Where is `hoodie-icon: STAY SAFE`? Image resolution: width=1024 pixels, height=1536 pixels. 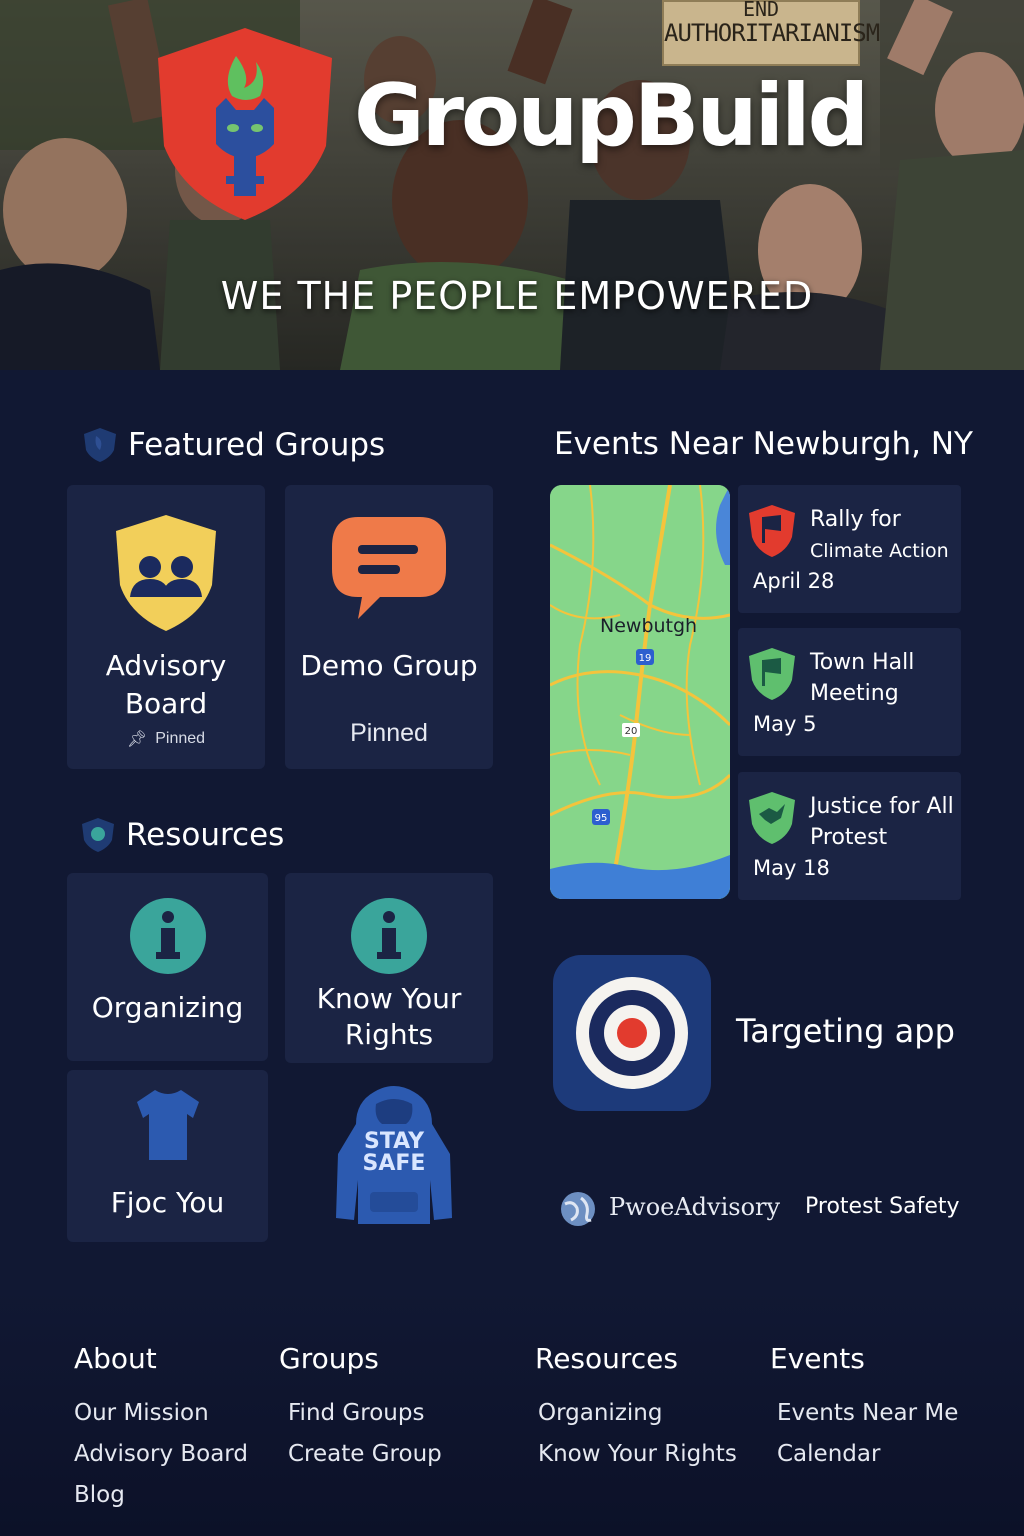 hoodie-icon: STAY SAFE is located at coordinates (394, 1156).